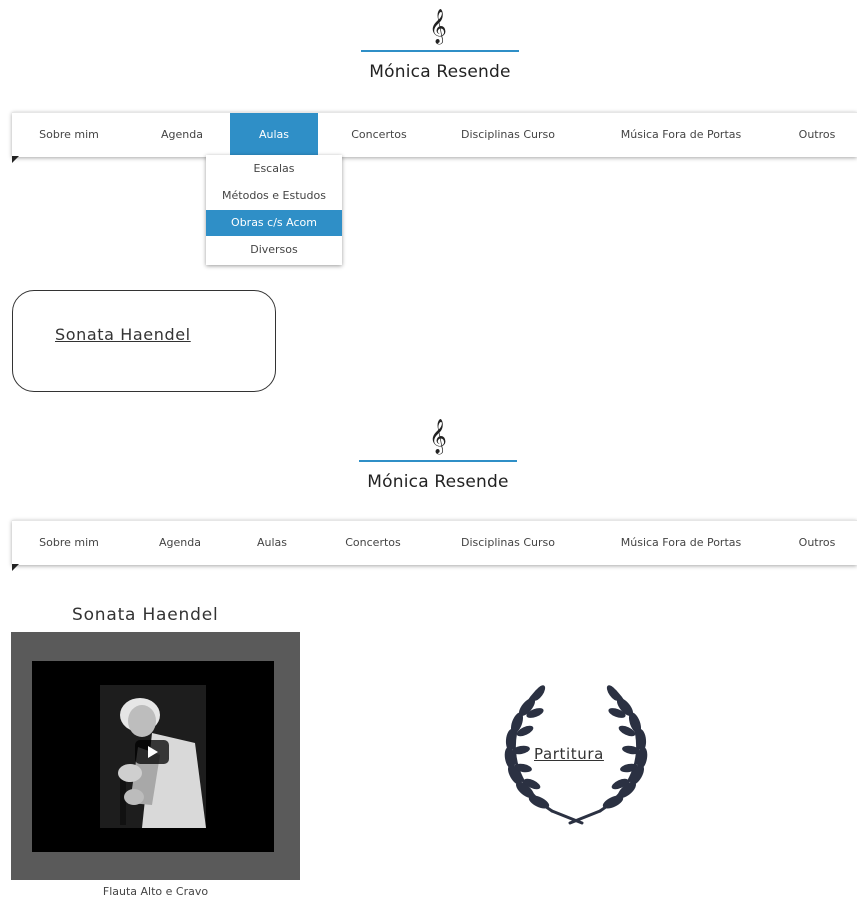 This screenshot has width=857, height=901. I want to click on page-title: Sonata Haendel, so click(145, 615).